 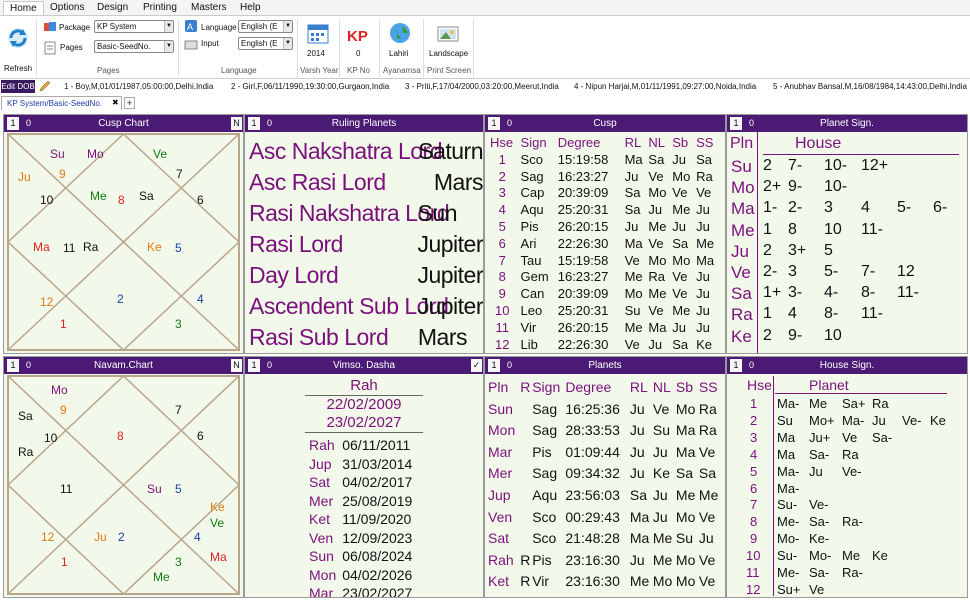 What do you see at coordinates (67, 8) in the screenshot?
I see `menu-options: Options` at bounding box center [67, 8].